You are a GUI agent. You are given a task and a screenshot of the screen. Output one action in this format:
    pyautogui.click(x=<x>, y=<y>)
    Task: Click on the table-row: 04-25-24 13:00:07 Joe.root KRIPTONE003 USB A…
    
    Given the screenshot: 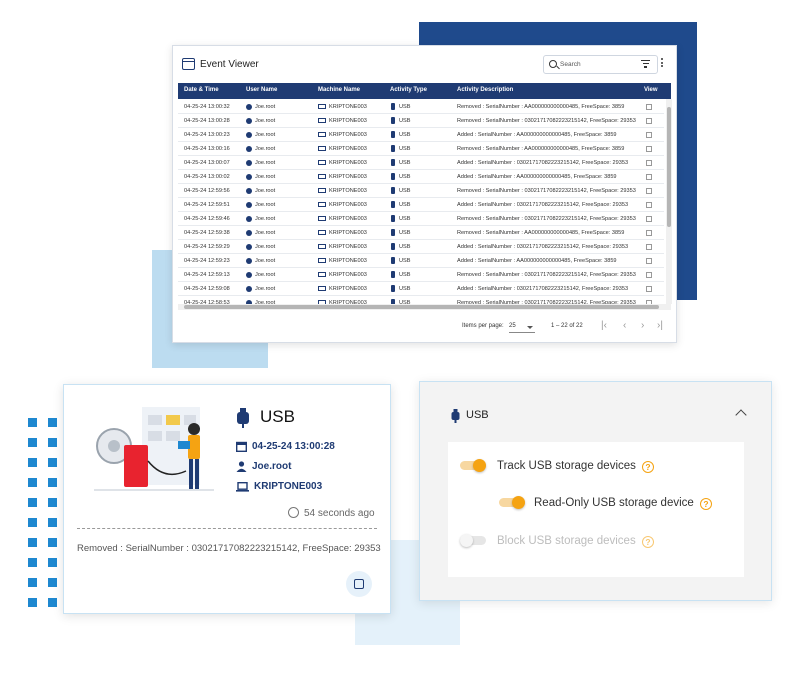 What is the action you would take?
    pyautogui.click(x=421, y=163)
    